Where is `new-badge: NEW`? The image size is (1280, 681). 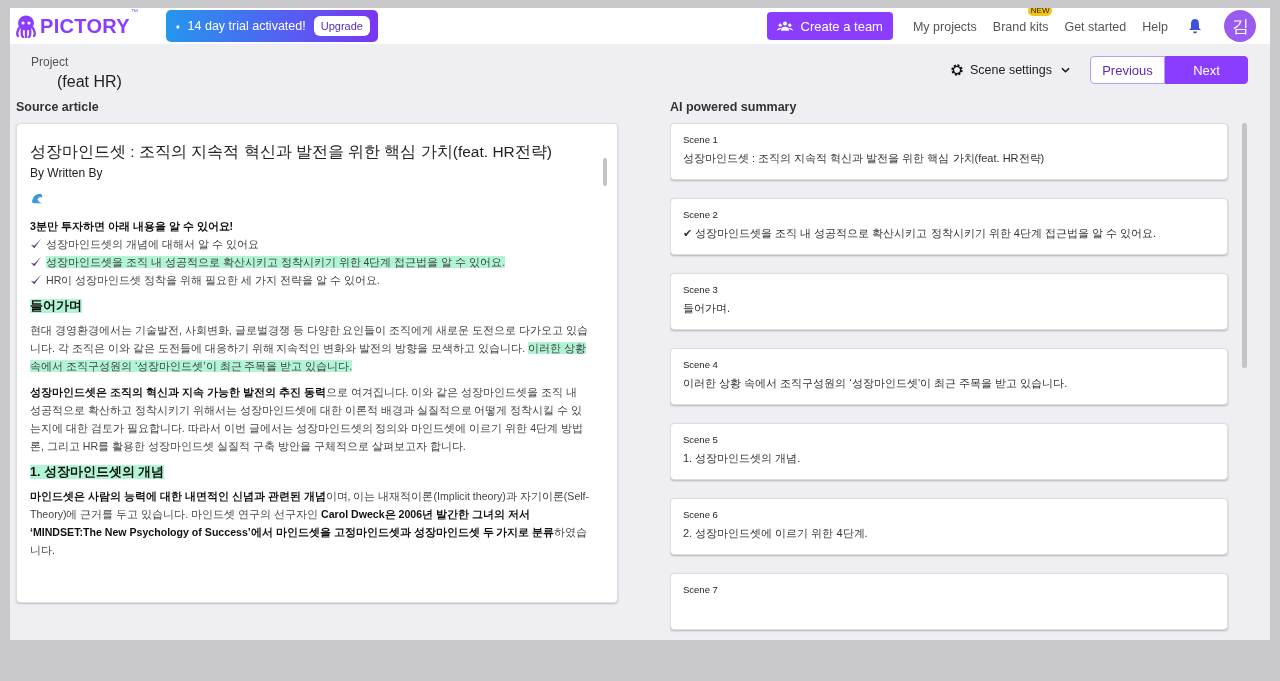 new-badge: NEW is located at coordinates (1040, 12).